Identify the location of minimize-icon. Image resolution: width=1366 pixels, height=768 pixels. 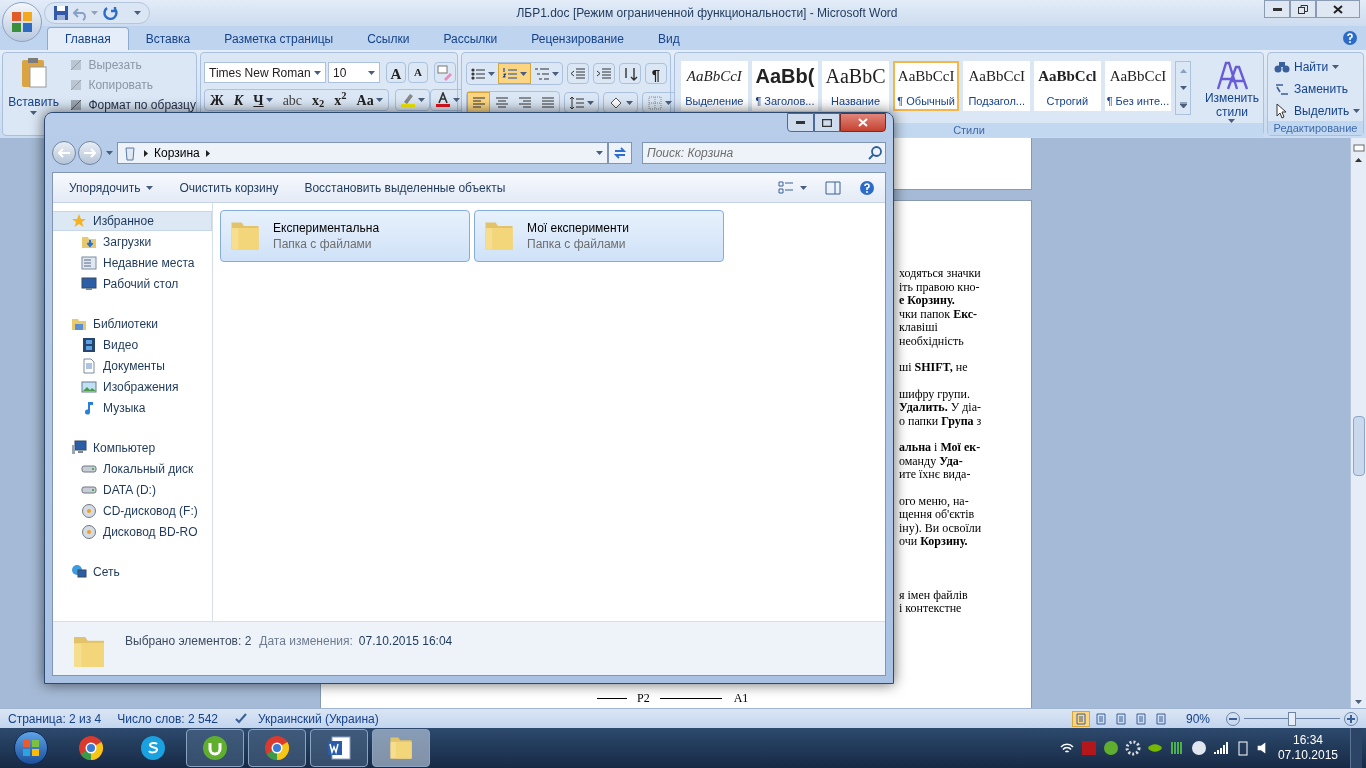
(800, 122).